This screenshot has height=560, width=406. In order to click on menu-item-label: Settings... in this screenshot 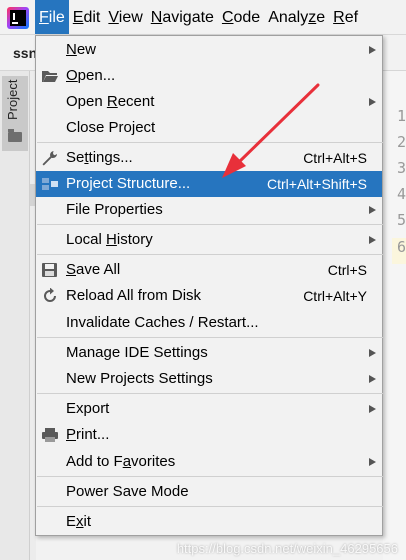, I will do `click(99, 157)`.